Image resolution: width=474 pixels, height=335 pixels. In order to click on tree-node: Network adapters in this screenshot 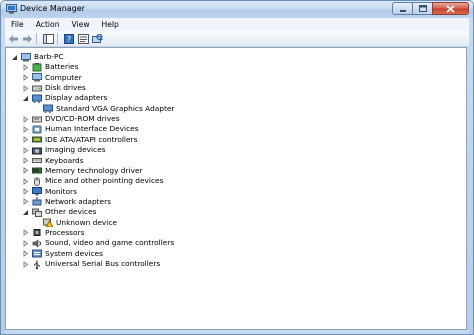, I will do `click(66, 202)`.